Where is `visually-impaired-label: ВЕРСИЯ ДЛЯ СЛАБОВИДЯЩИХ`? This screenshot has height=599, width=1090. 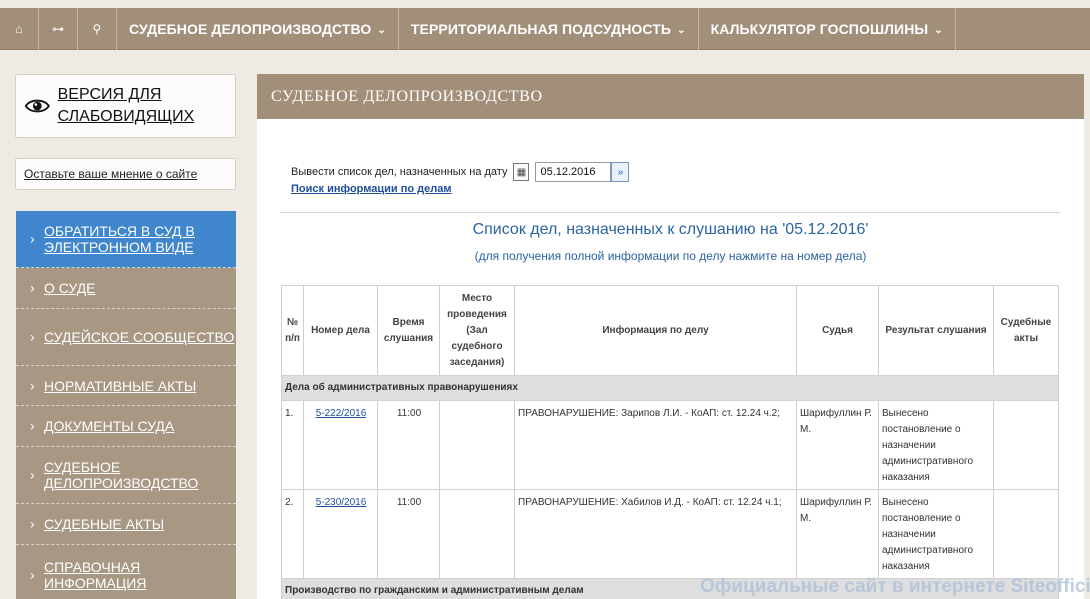
visually-impaired-label: ВЕРСИЯ ДЛЯ СЛАБОВИДЯЩИХ is located at coordinates (126, 105).